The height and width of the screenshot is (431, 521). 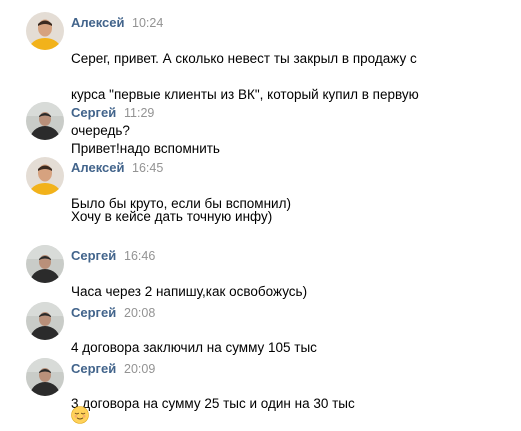 I want to click on message-timestamp: 11:29, so click(x=139, y=113).